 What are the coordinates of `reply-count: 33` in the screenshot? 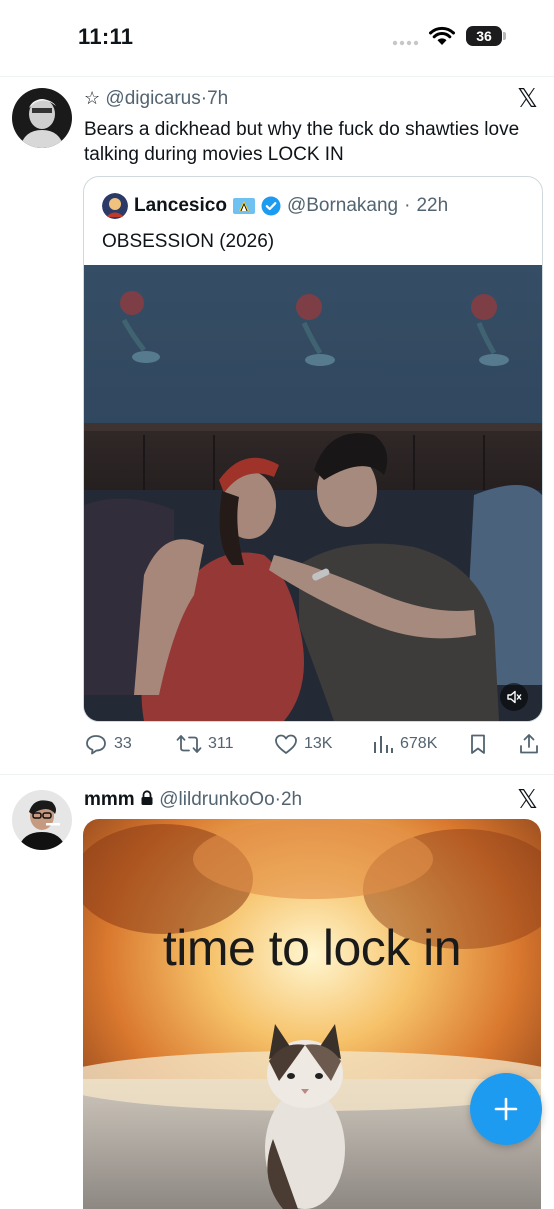 It's located at (123, 743).